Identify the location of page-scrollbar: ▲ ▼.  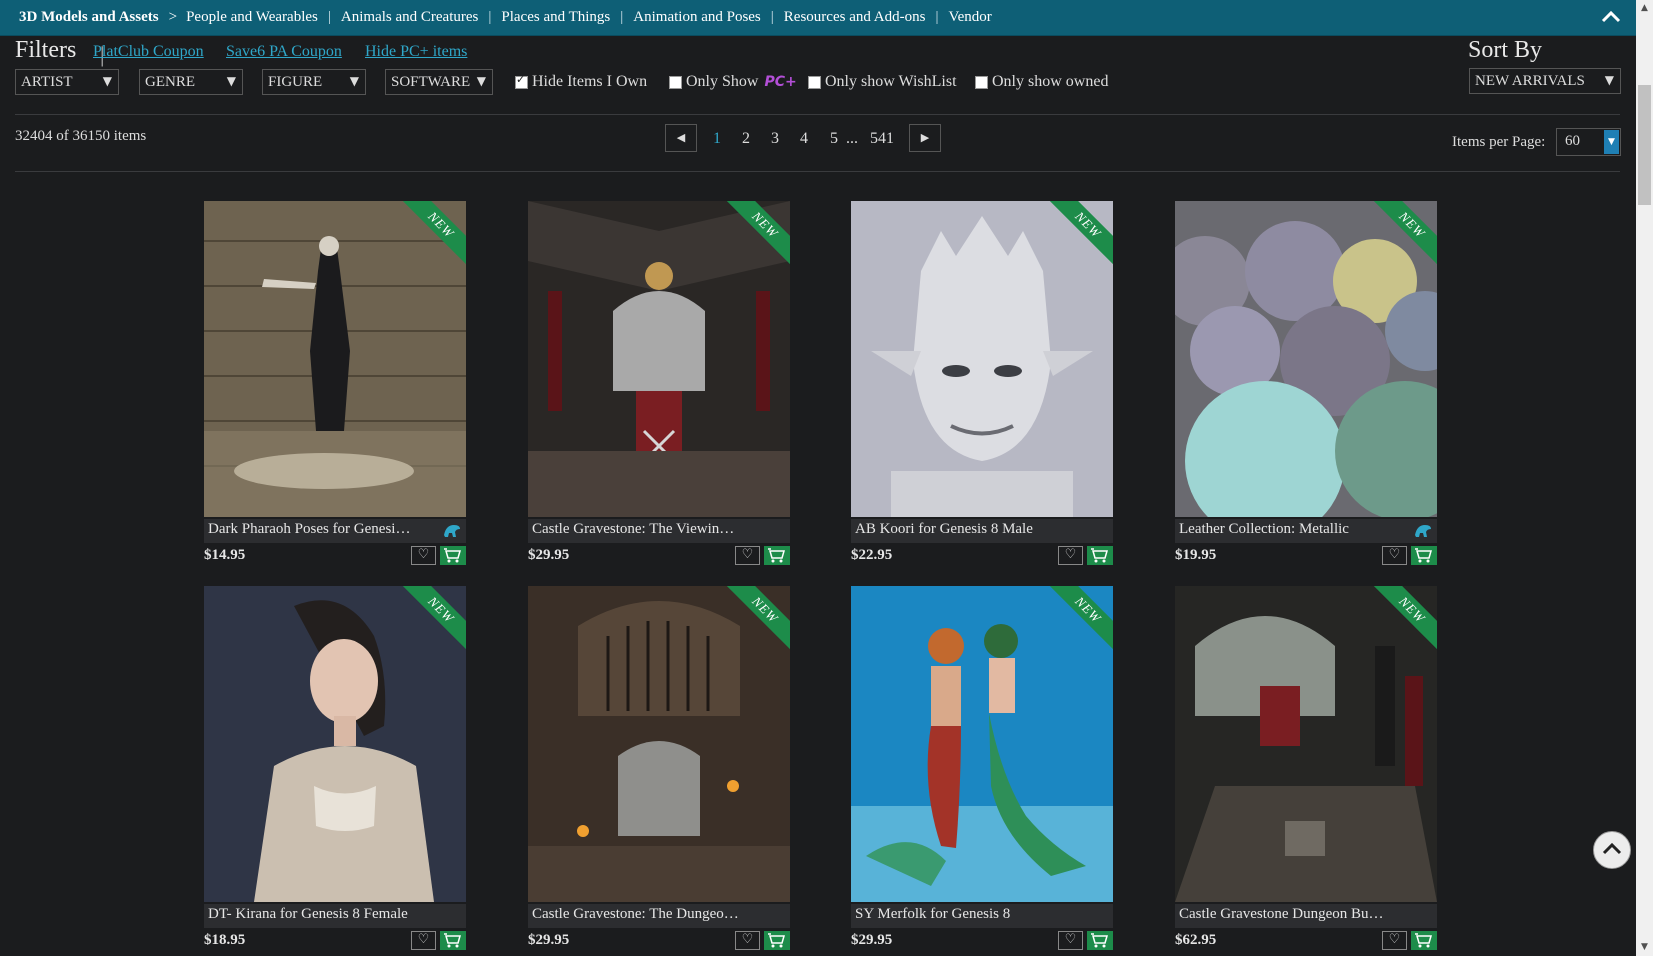
(1644, 478).